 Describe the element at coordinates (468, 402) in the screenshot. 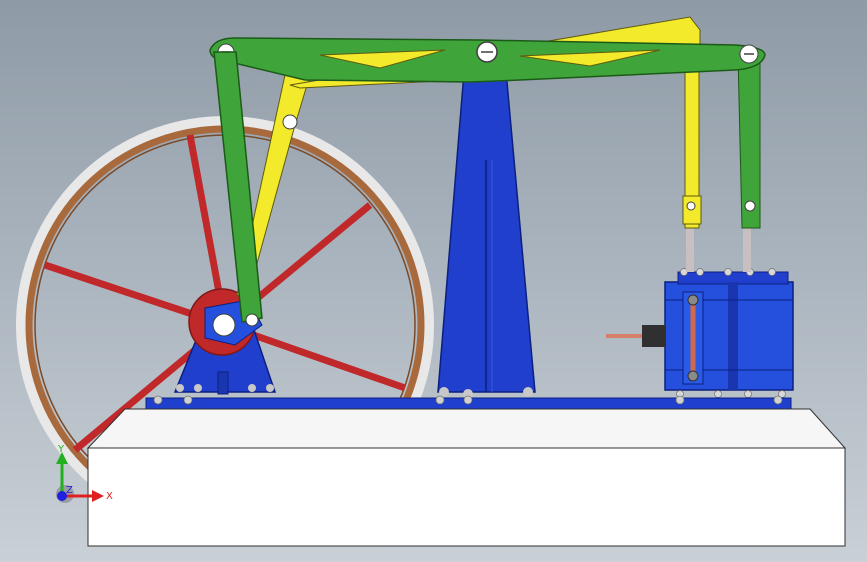

I see `bedplate` at that location.